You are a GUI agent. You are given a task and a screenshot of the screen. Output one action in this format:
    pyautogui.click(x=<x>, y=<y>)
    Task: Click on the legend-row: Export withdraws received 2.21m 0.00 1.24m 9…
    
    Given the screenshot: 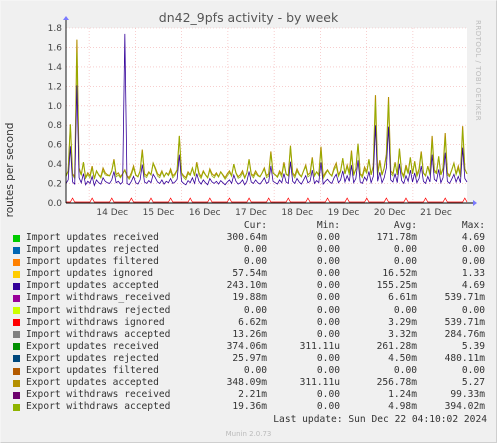 What is the action you would take?
    pyautogui.click(x=252, y=395)
    